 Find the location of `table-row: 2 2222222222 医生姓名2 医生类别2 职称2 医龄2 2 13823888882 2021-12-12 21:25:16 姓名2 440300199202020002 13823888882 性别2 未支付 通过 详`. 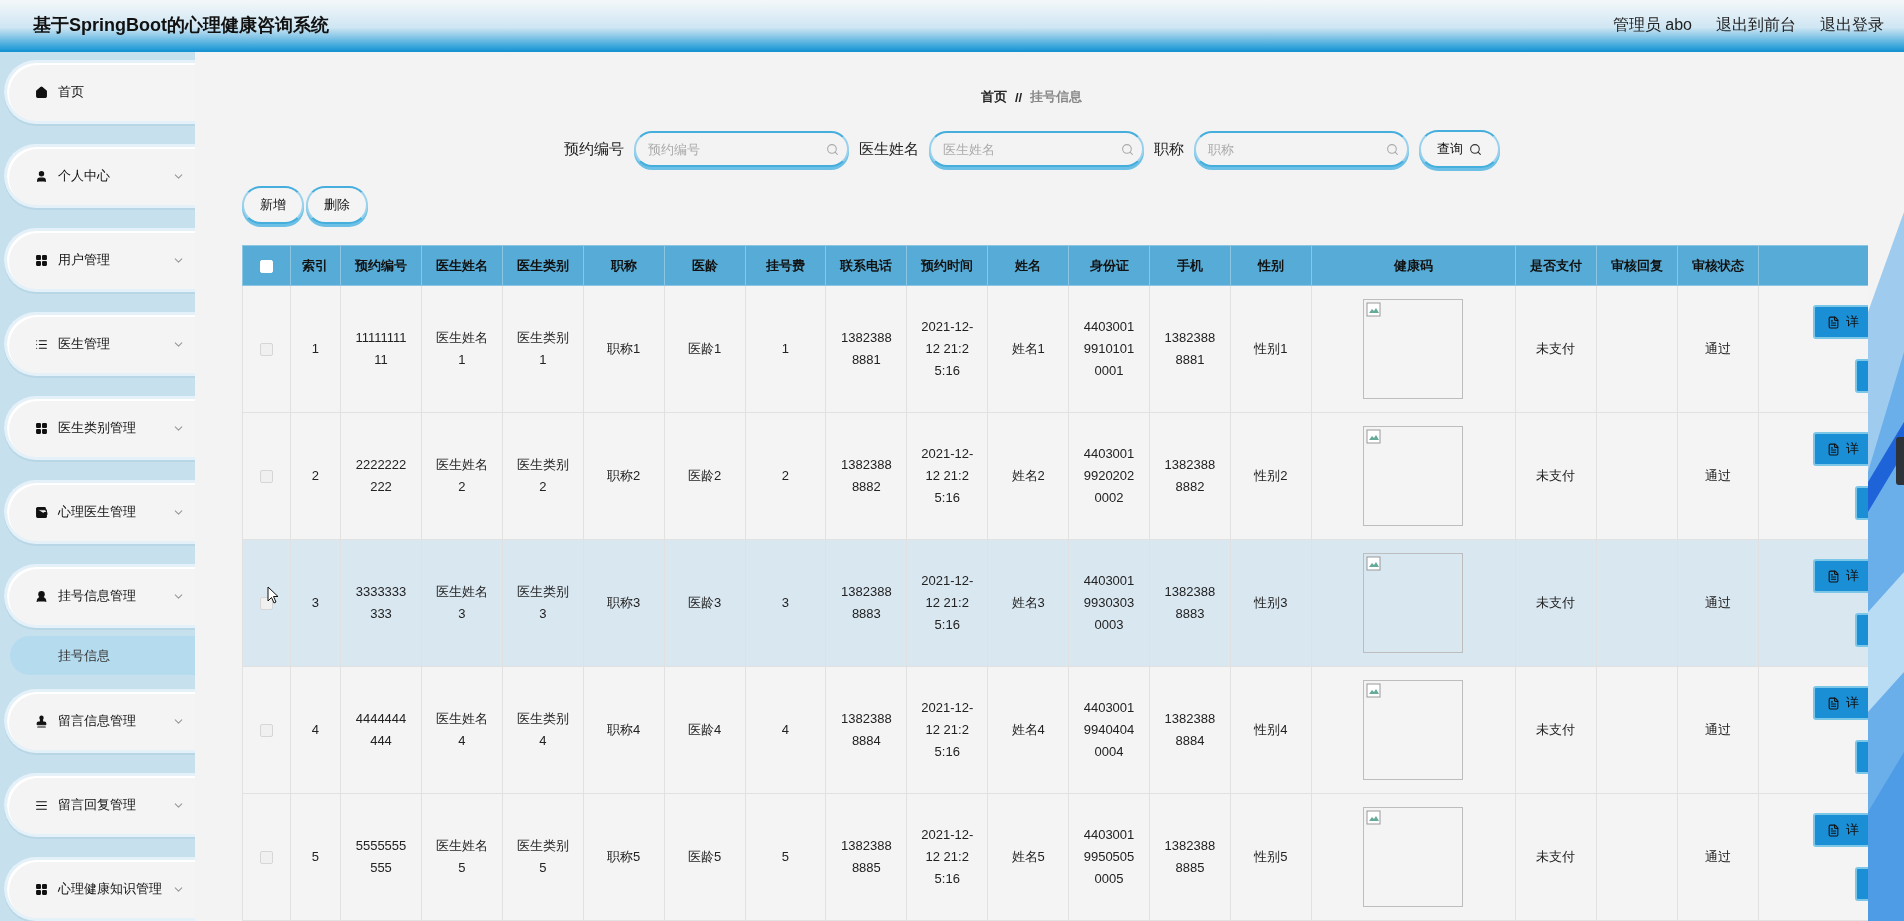

table-row: 2 2222222222 医生姓名2 医生类别2 职称2 医龄2 2 13823888882 2021-12-12 21:25:16 姓名2 440300199202020002 13823888882 性别2 未支付 通过 详 is located at coordinates (1055, 476).